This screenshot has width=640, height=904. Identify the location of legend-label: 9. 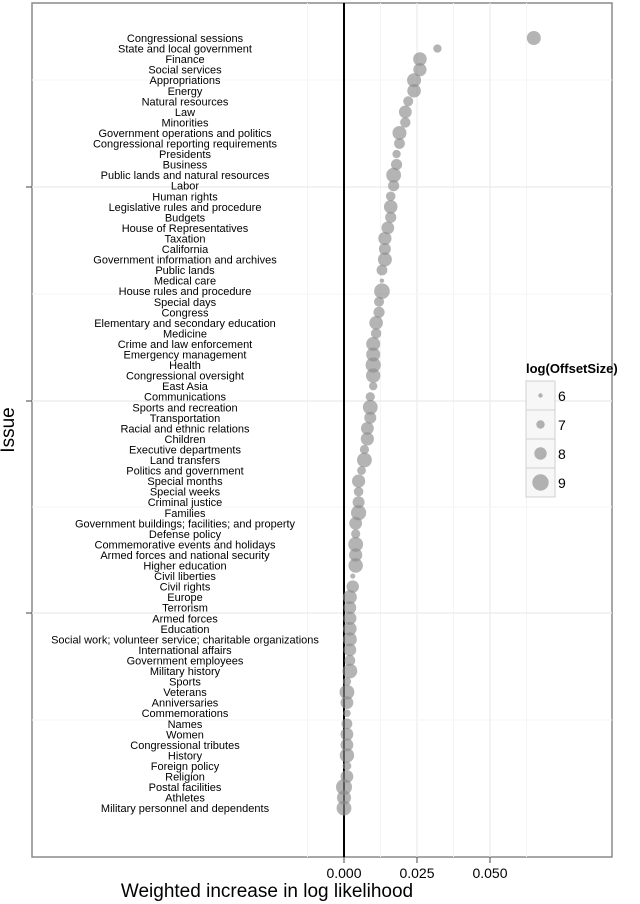
(562, 483).